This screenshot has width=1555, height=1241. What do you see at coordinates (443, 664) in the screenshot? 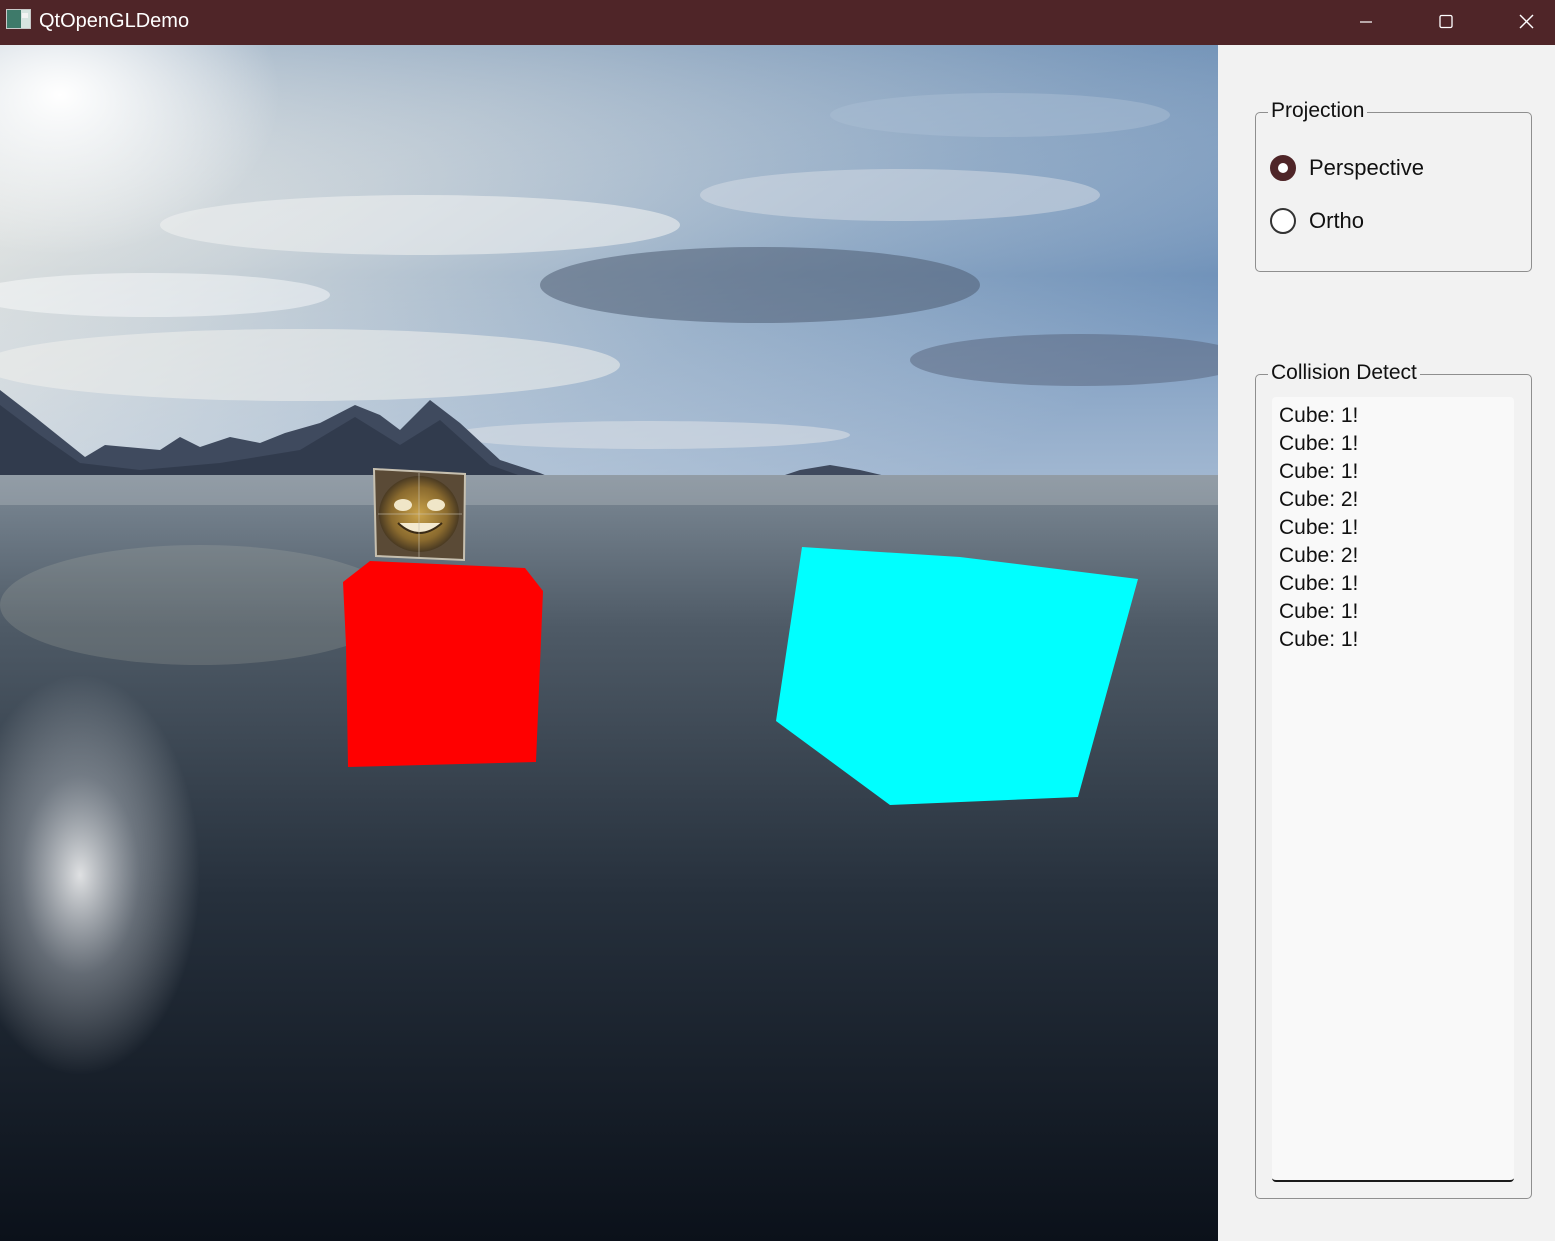
I see `red-cube` at bounding box center [443, 664].